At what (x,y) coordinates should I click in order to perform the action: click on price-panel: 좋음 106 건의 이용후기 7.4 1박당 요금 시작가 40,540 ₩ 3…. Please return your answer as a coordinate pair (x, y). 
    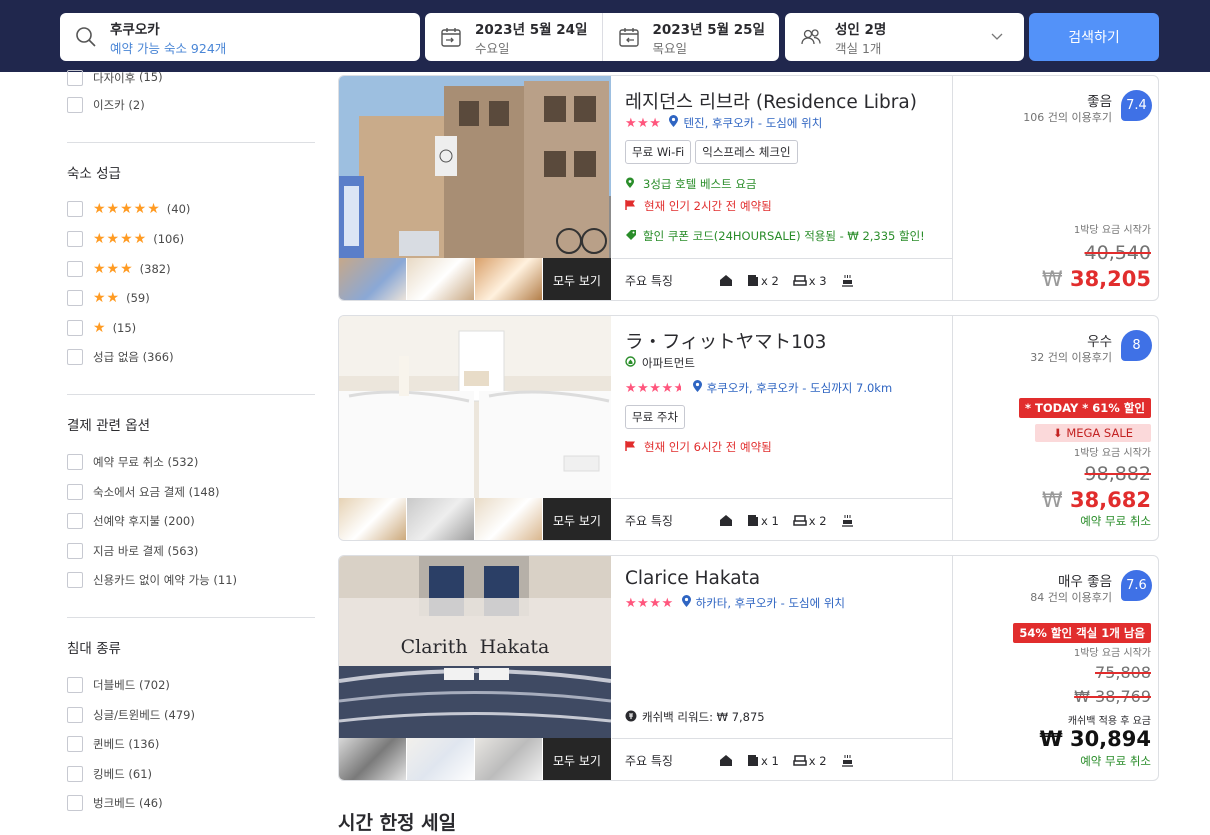
    Looking at the image, I should click on (1055, 188).